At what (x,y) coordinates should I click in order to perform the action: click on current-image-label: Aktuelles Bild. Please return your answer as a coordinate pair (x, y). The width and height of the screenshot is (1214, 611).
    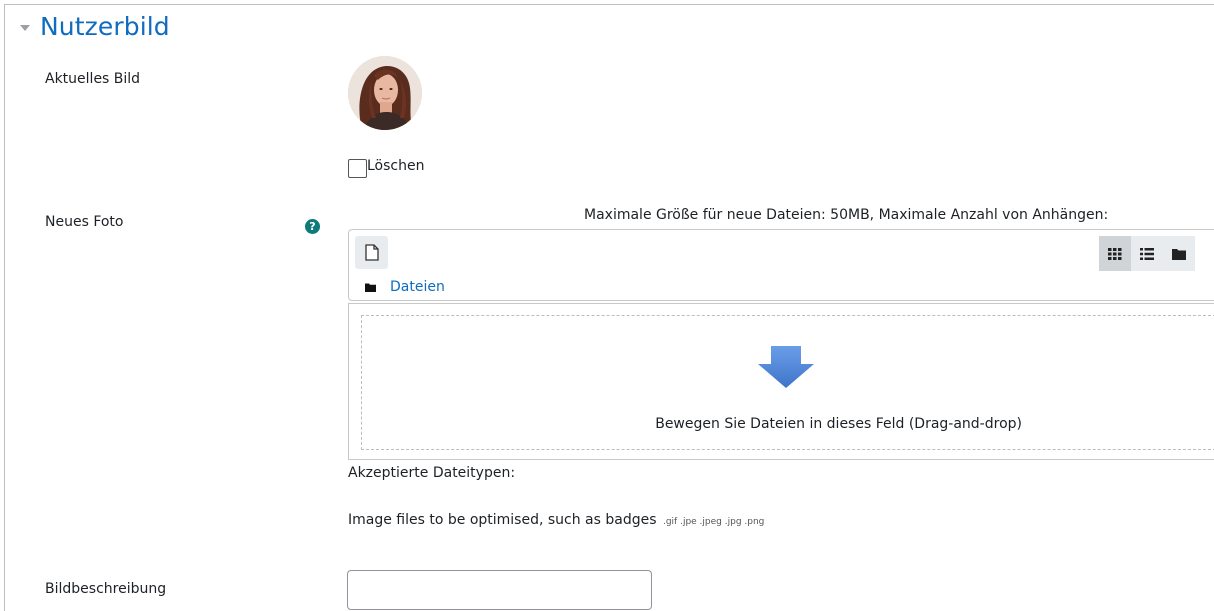
    Looking at the image, I should click on (93, 79).